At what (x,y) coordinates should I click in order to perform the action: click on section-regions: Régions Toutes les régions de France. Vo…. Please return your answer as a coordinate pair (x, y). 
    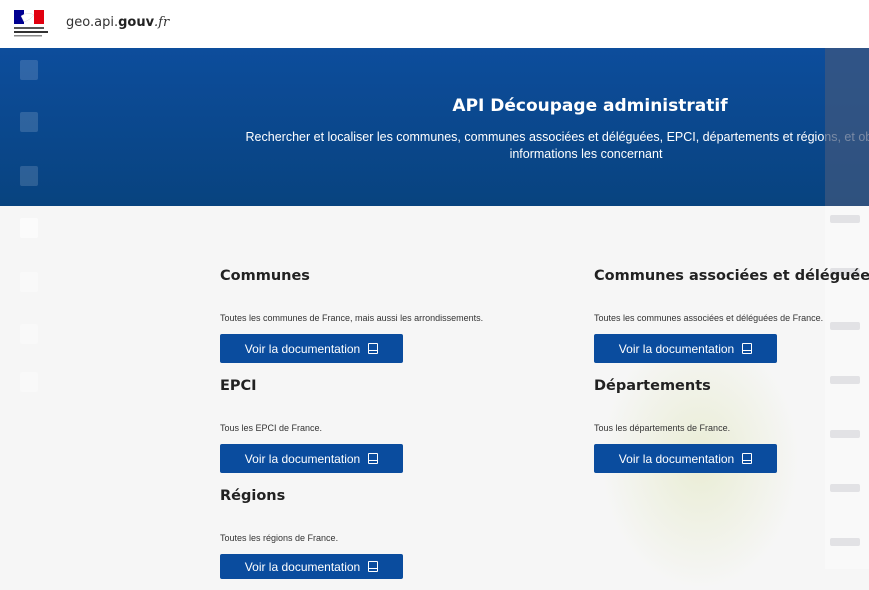
    Looking at the image, I should click on (370, 533).